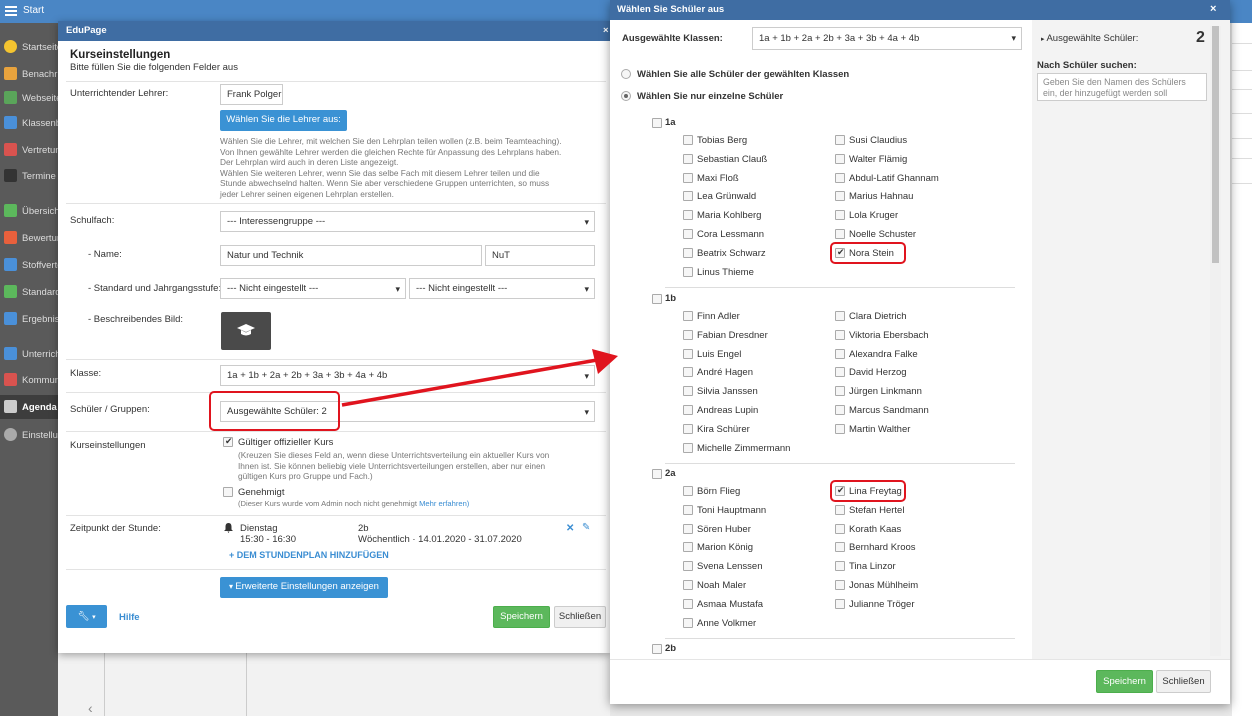 The image size is (1252, 716). I want to click on sidebar-item-6: Termine, so click(29, 176).